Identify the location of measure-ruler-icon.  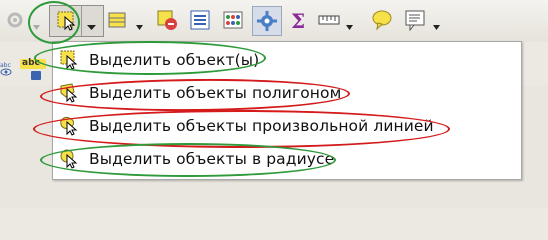
(329, 20).